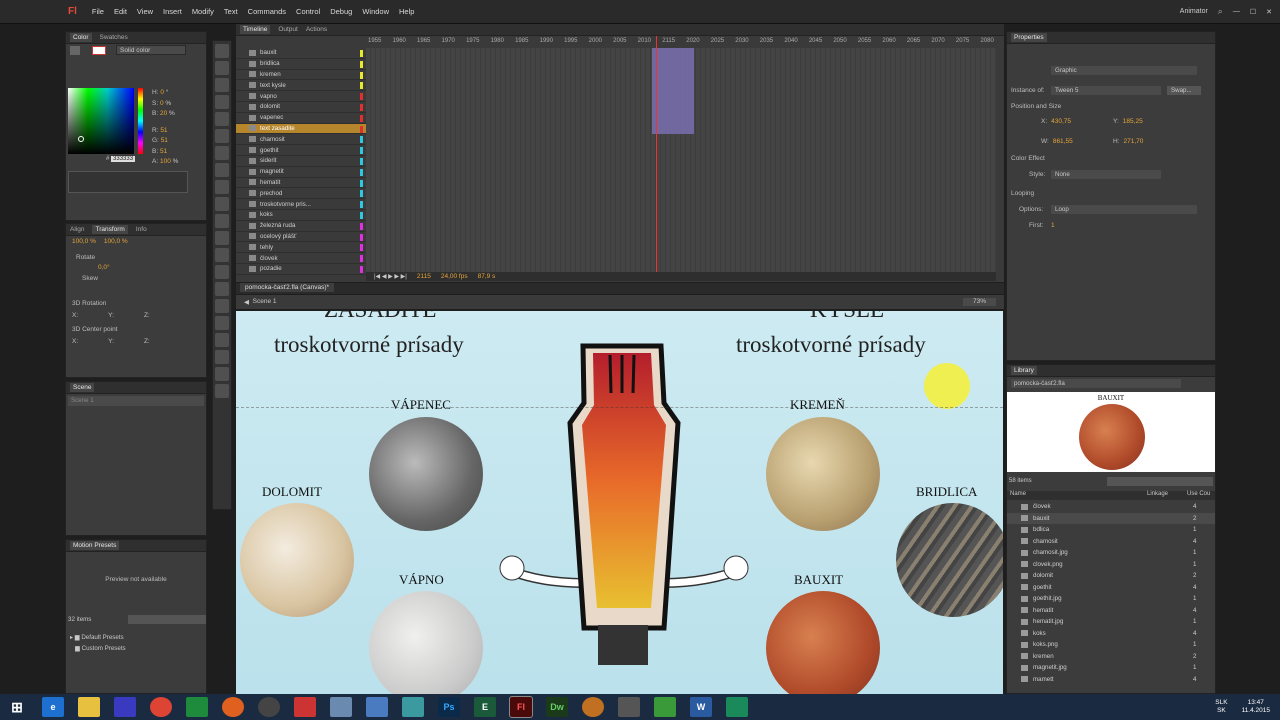 The height and width of the screenshot is (720, 1280). I want to click on timeline-layer: koks, so click(301, 215).